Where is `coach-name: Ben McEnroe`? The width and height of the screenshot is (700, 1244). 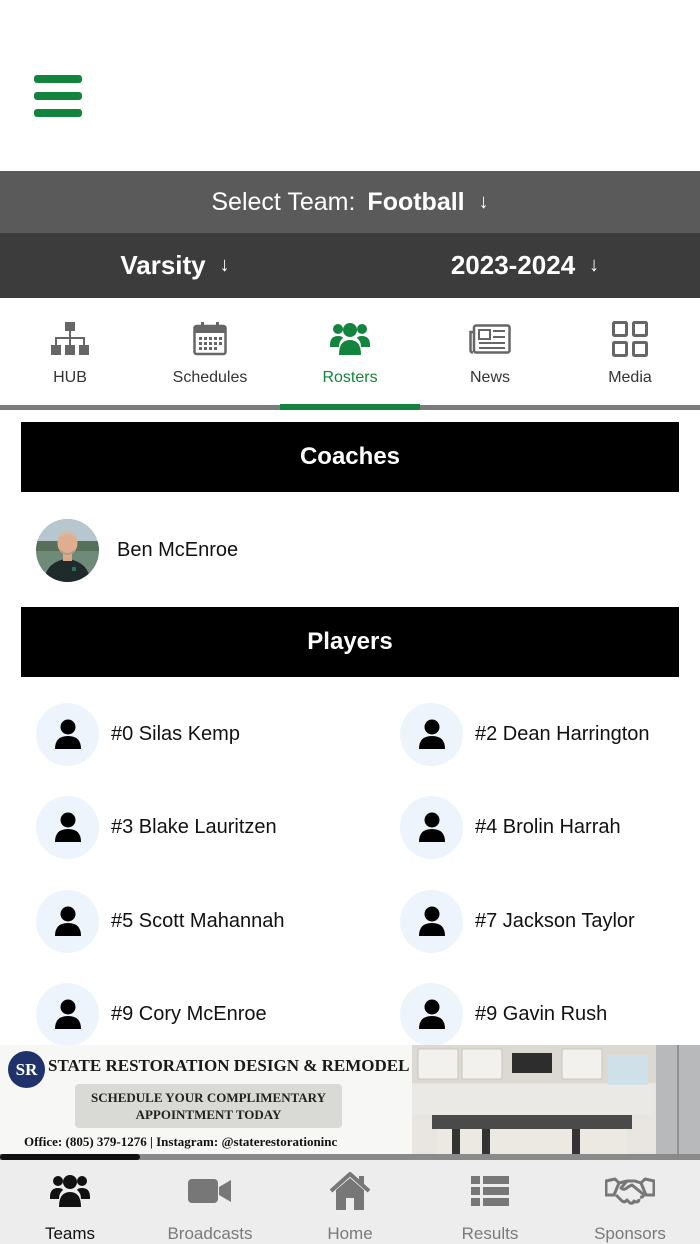
coach-name: Ben McEnroe is located at coordinates (178, 549).